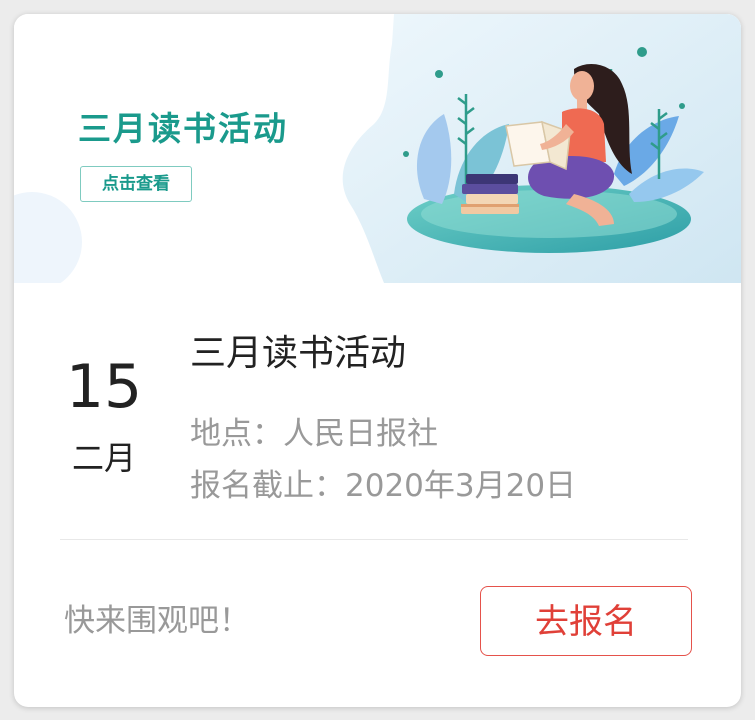  Describe the element at coordinates (374, 539) in the screenshot. I see `divider` at that location.